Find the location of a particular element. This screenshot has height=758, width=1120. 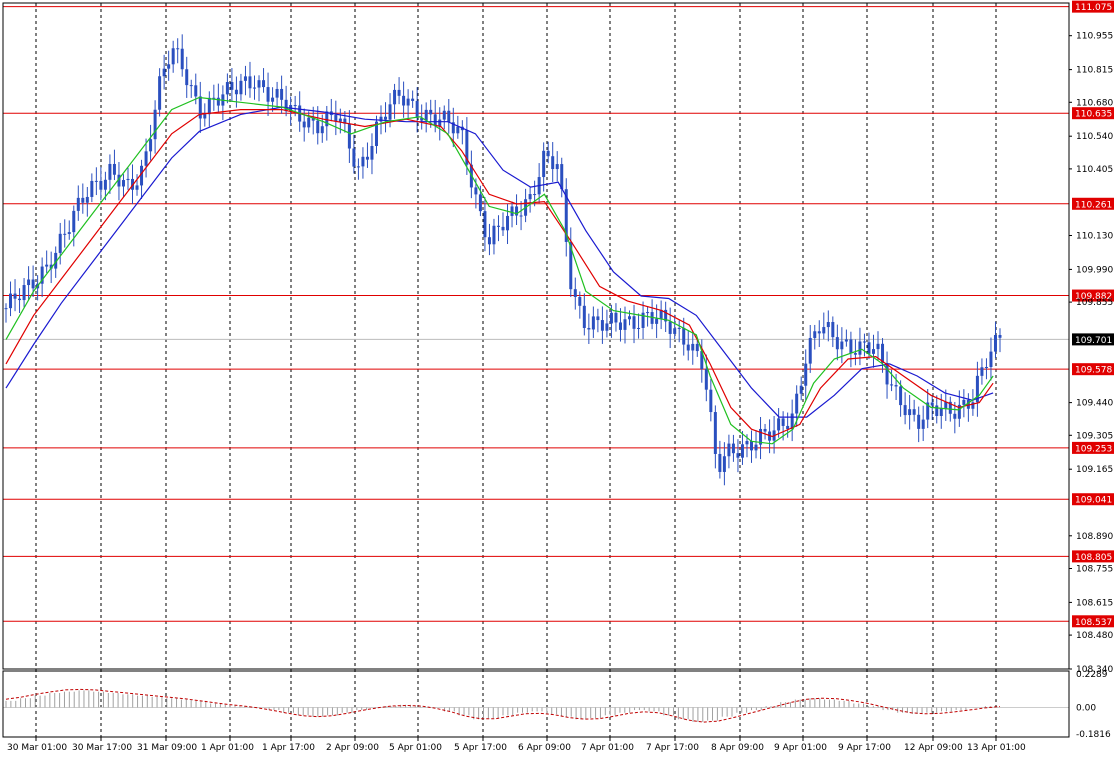

price-tick-label: 108.615 is located at coordinates (1094, 603).